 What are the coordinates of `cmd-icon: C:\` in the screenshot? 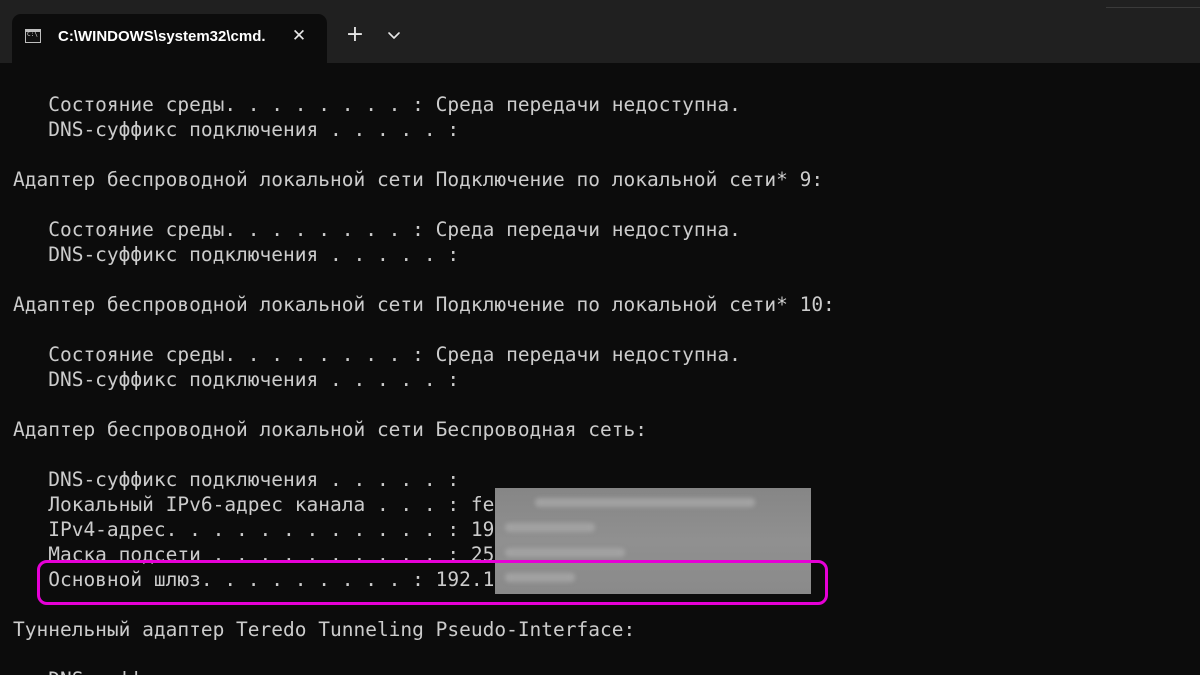 It's located at (33, 36).